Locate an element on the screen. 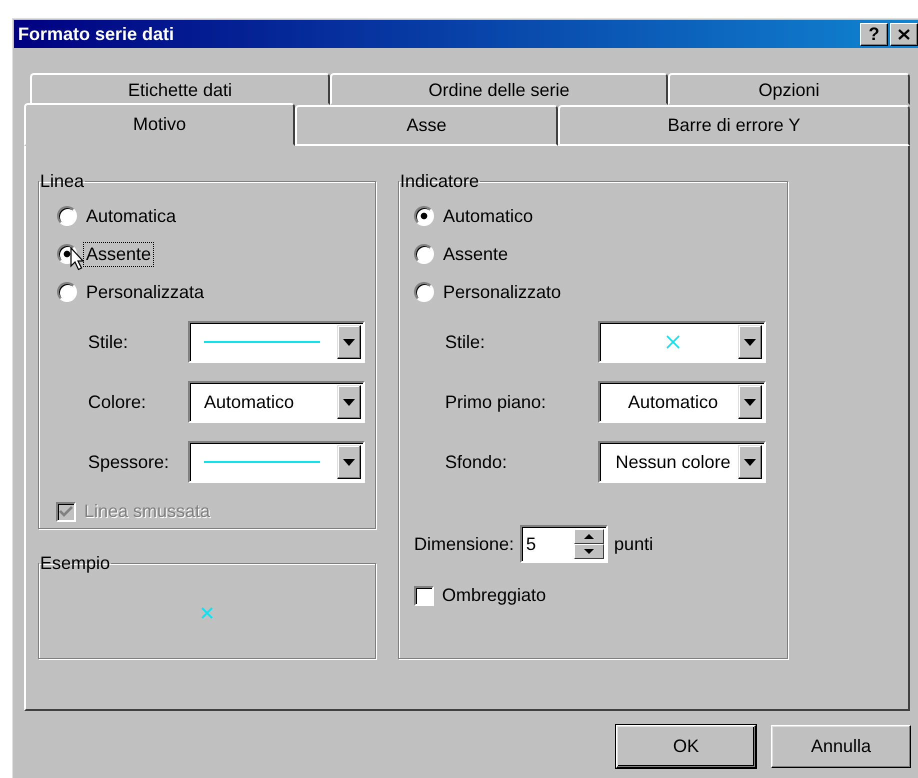 The image size is (918, 778). up-arrow-icon is located at coordinates (589, 536).